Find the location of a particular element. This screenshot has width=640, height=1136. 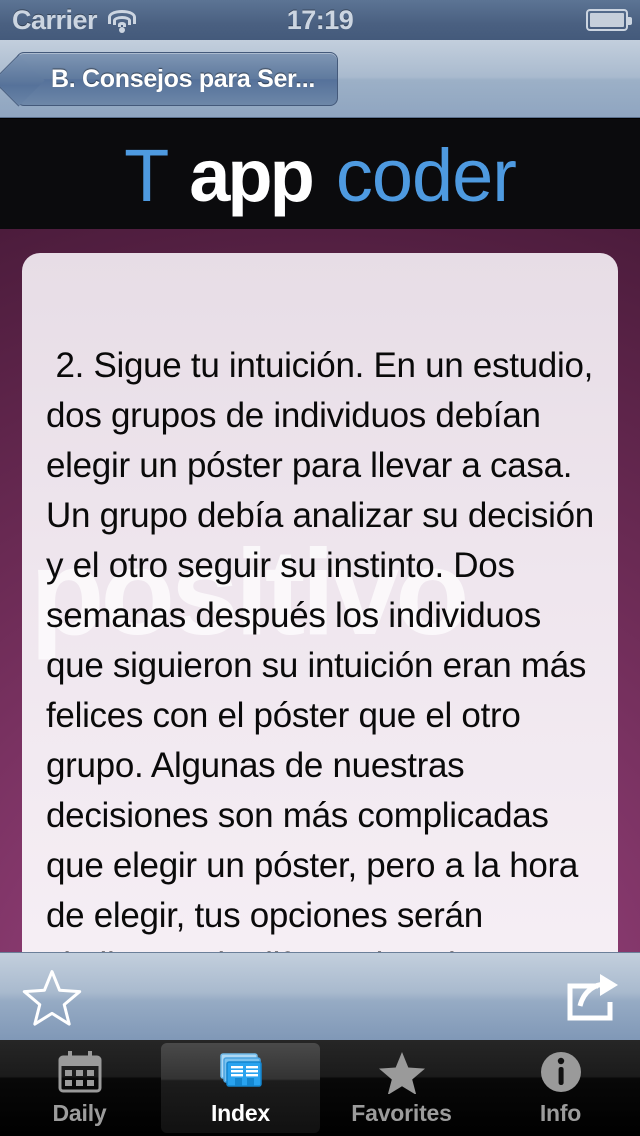

favorite-button is located at coordinates (52, 997).